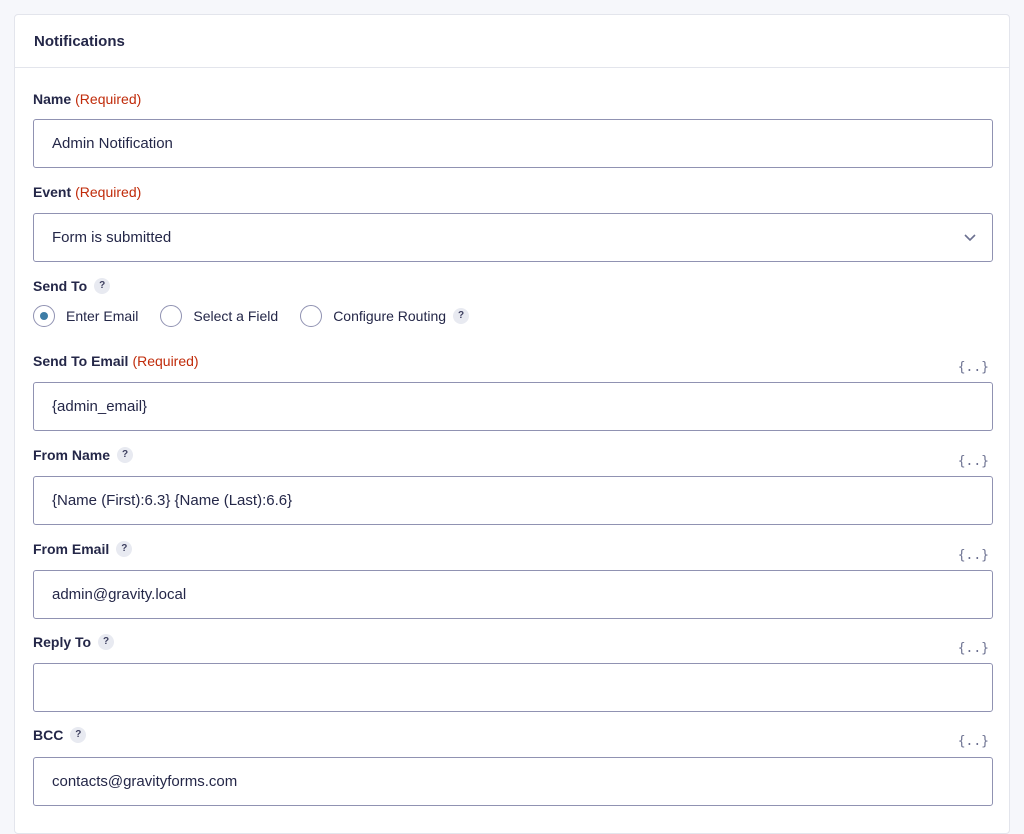 Image resolution: width=1024 pixels, height=834 pixels. Describe the element at coordinates (48, 735) in the screenshot. I see `bcc-label-text: BCC` at that location.